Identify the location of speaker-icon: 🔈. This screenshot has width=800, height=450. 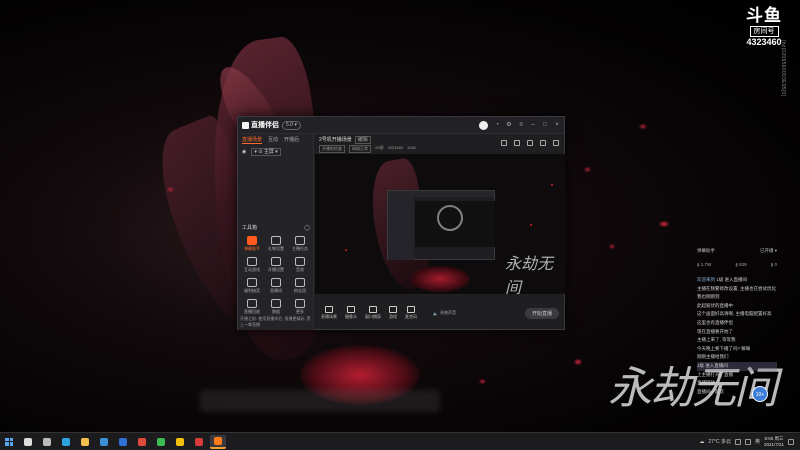
(435, 313).